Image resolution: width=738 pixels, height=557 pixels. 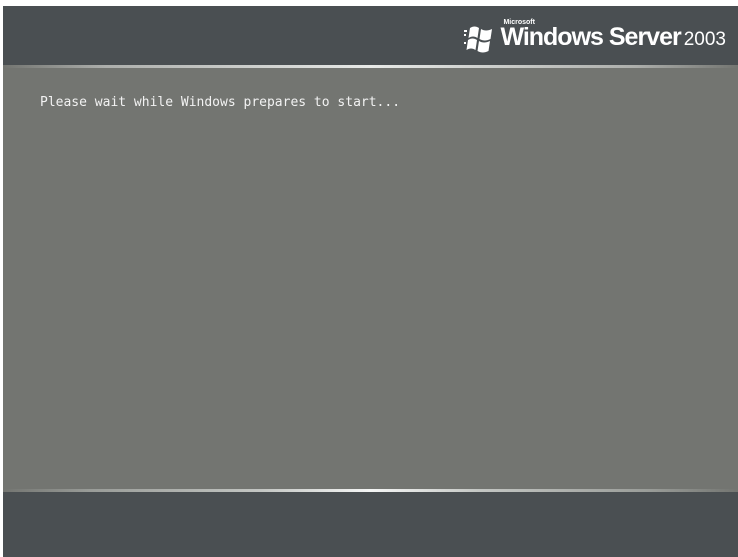 I want to click on logo-text: Microsoft Windows Server 2003, so click(x=613, y=36).